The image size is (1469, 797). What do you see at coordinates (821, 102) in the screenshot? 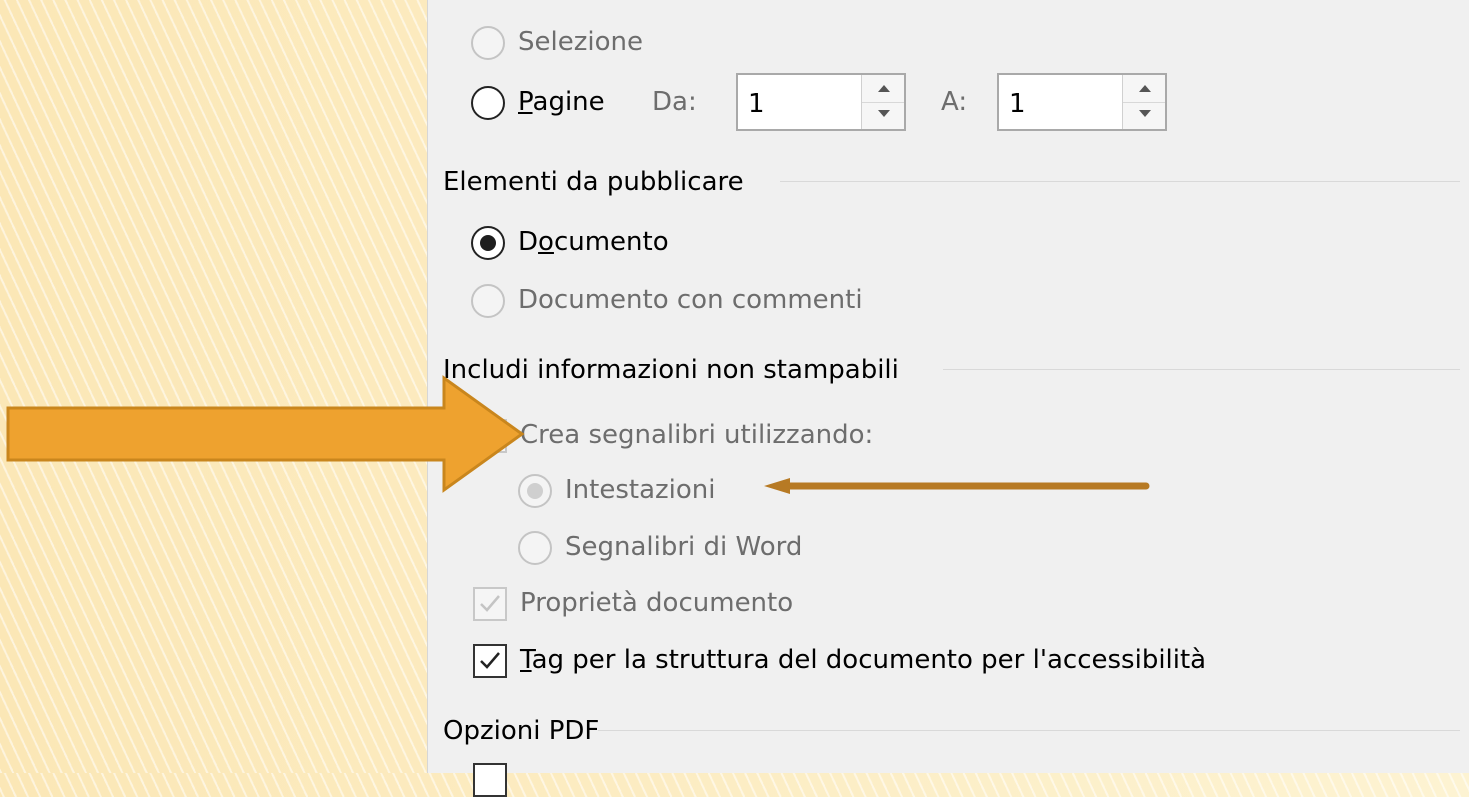
I see `from-page-spinner: 1` at bounding box center [821, 102].